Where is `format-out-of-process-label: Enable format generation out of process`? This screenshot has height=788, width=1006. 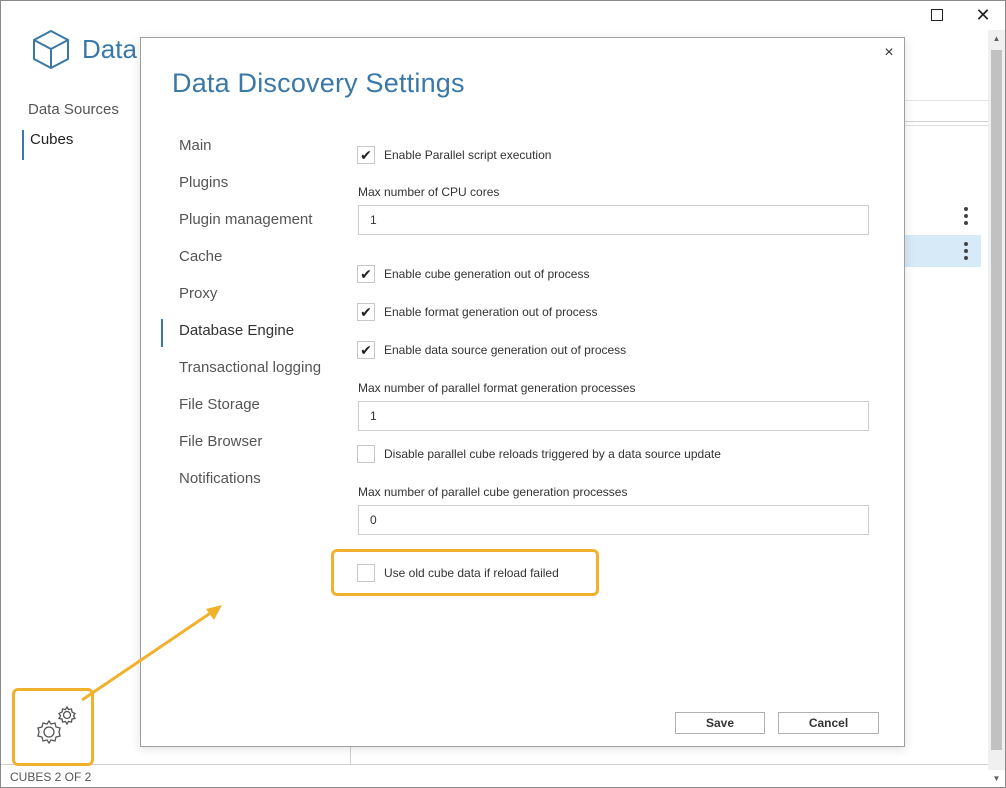
format-out-of-process-label: Enable format generation out of process is located at coordinates (491, 312).